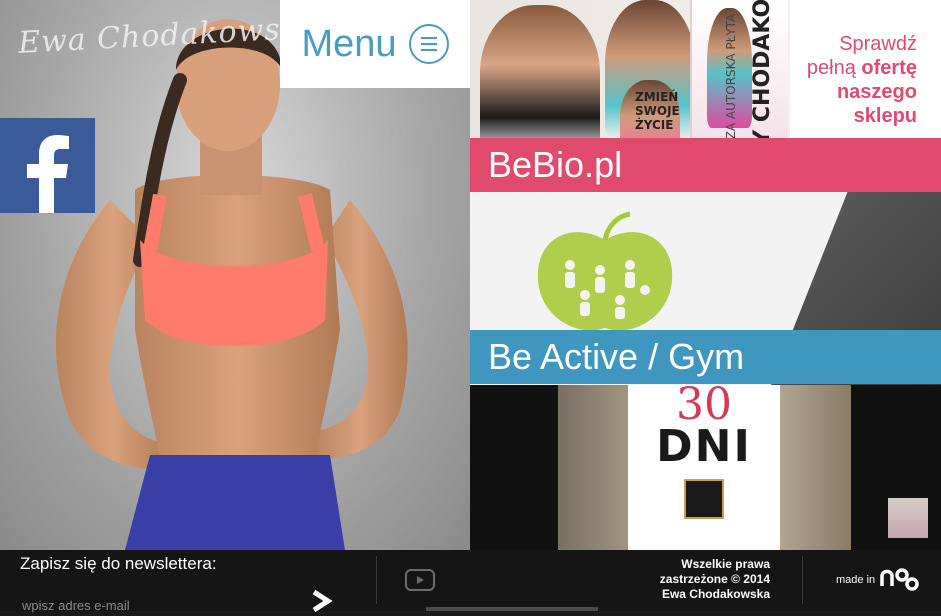 This screenshot has height=616, width=941. What do you see at coordinates (878, 44) in the screenshot?
I see `promo-line-1: Sprawdź` at bounding box center [878, 44].